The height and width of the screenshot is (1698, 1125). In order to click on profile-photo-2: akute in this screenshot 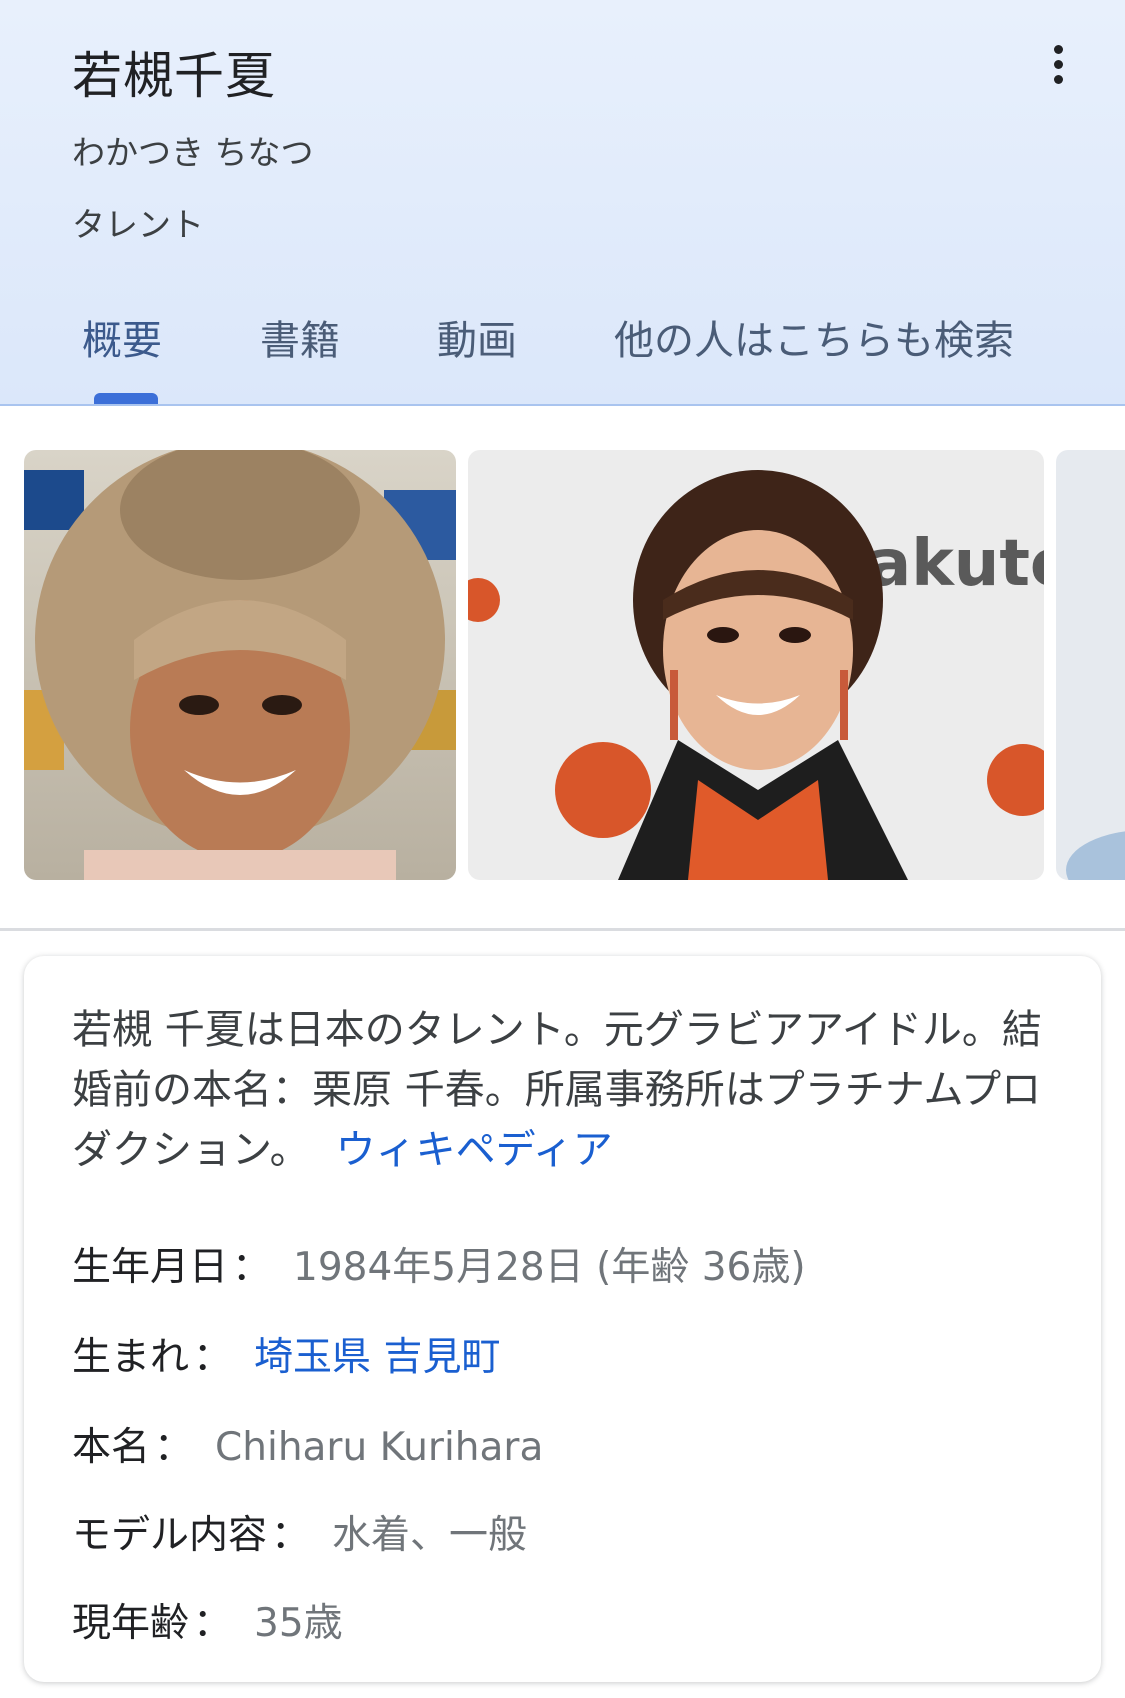, I will do `click(756, 665)`.